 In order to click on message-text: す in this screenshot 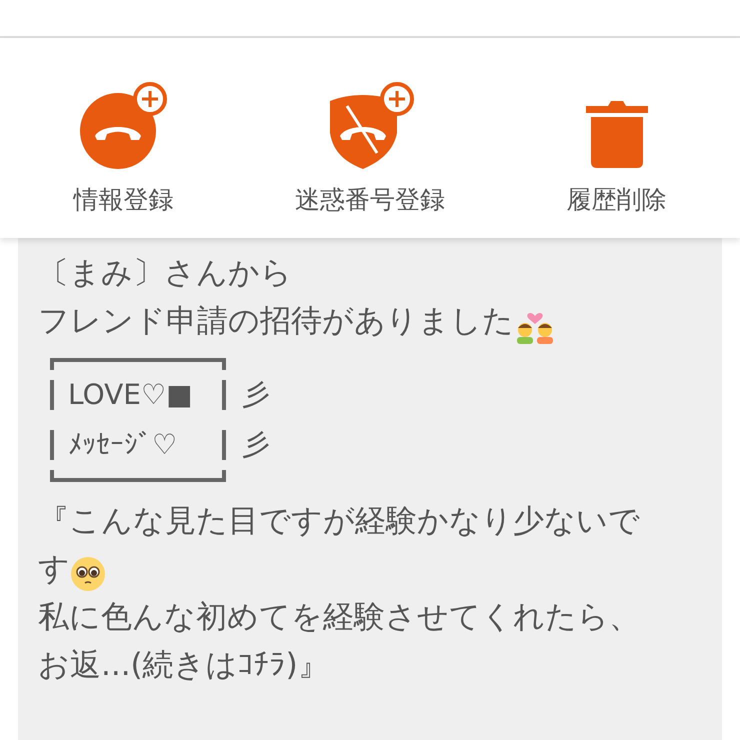, I will do `click(54, 569)`.